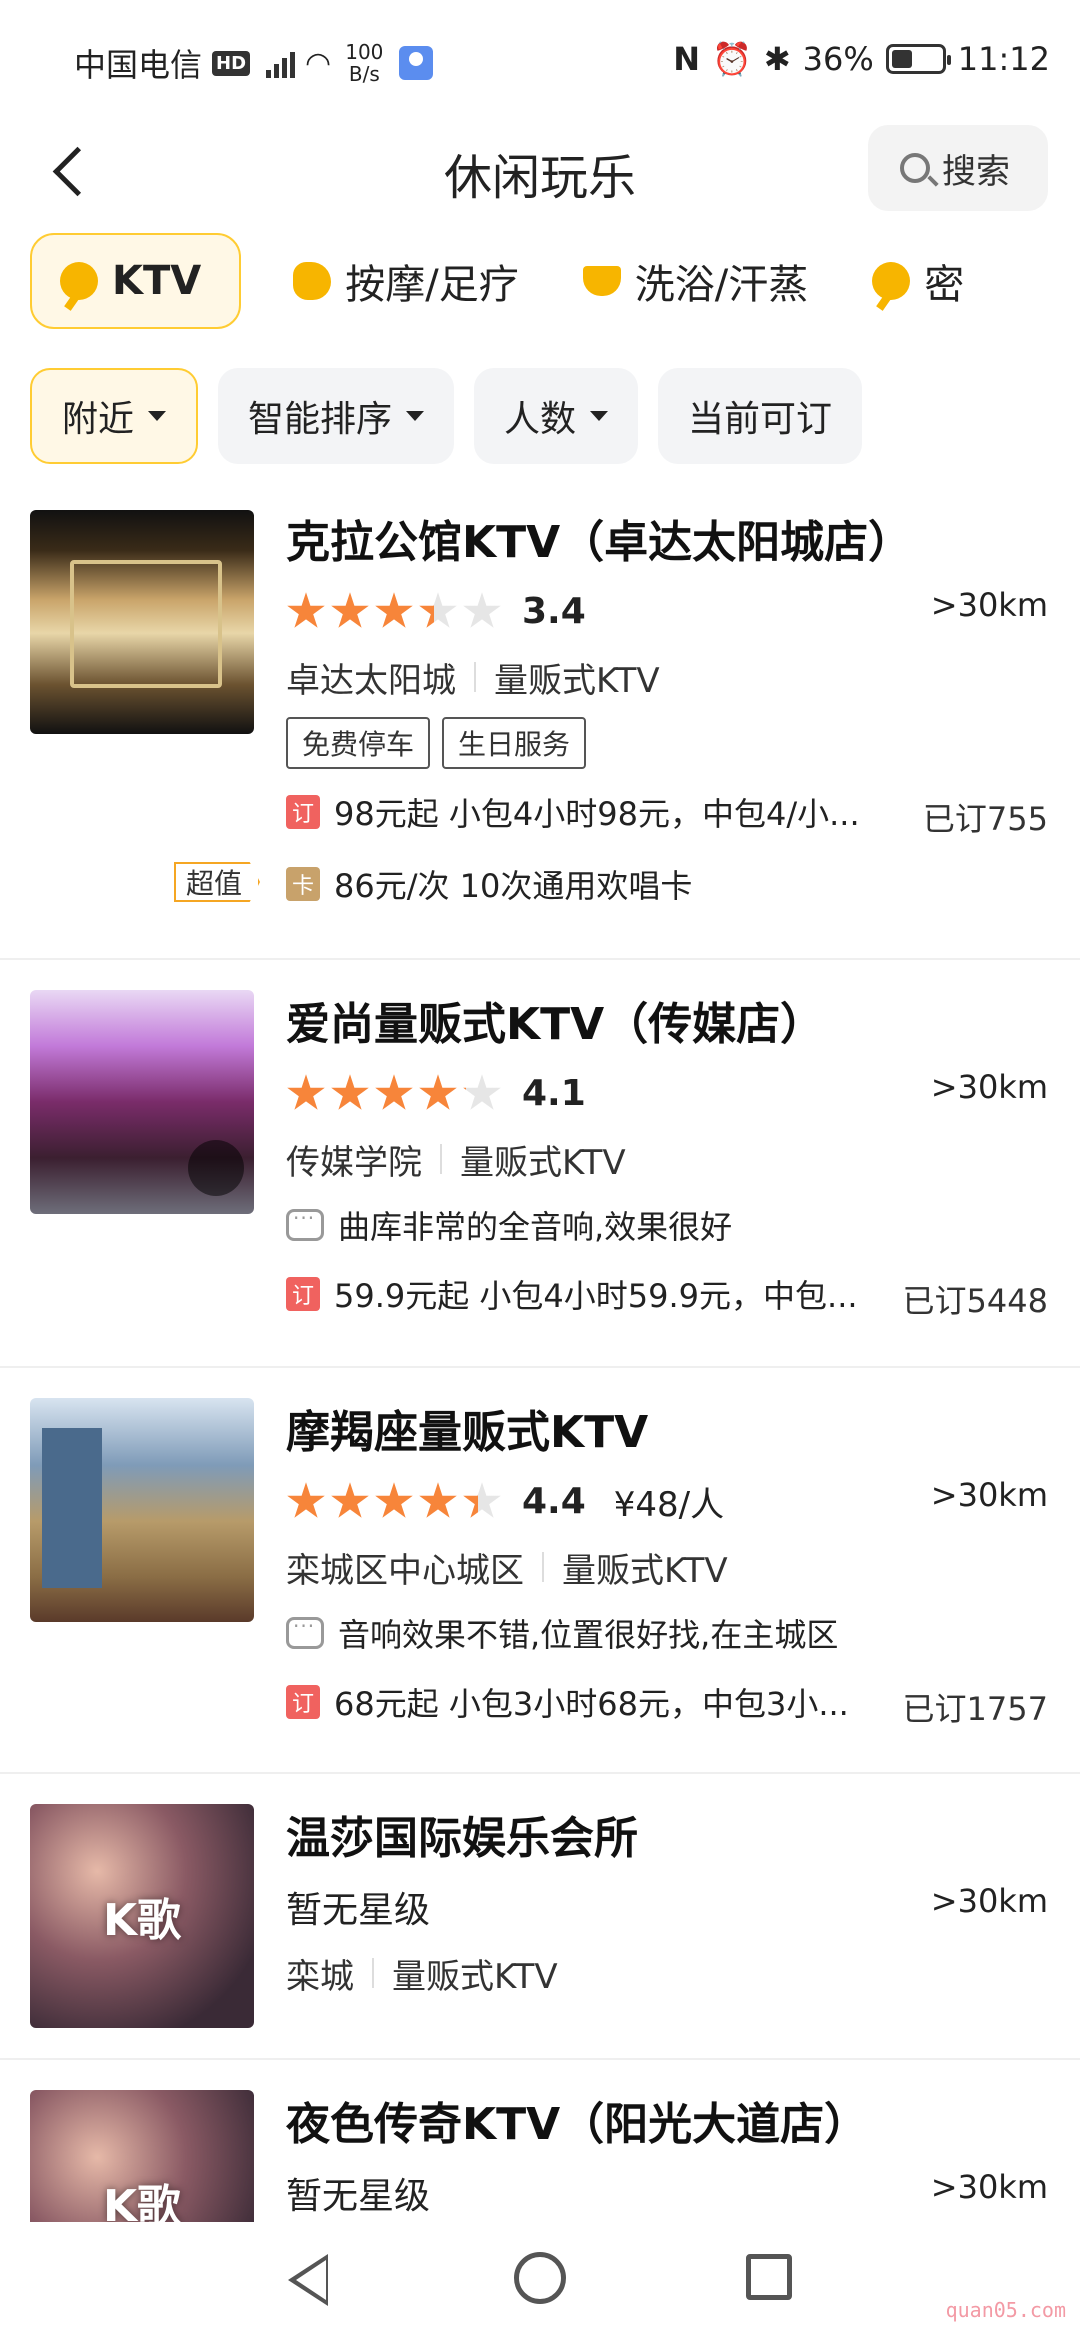  Describe the element at coordinates (540, 175) in the screenshot. I see `header: 休闲玩乐 搜索` at that location.